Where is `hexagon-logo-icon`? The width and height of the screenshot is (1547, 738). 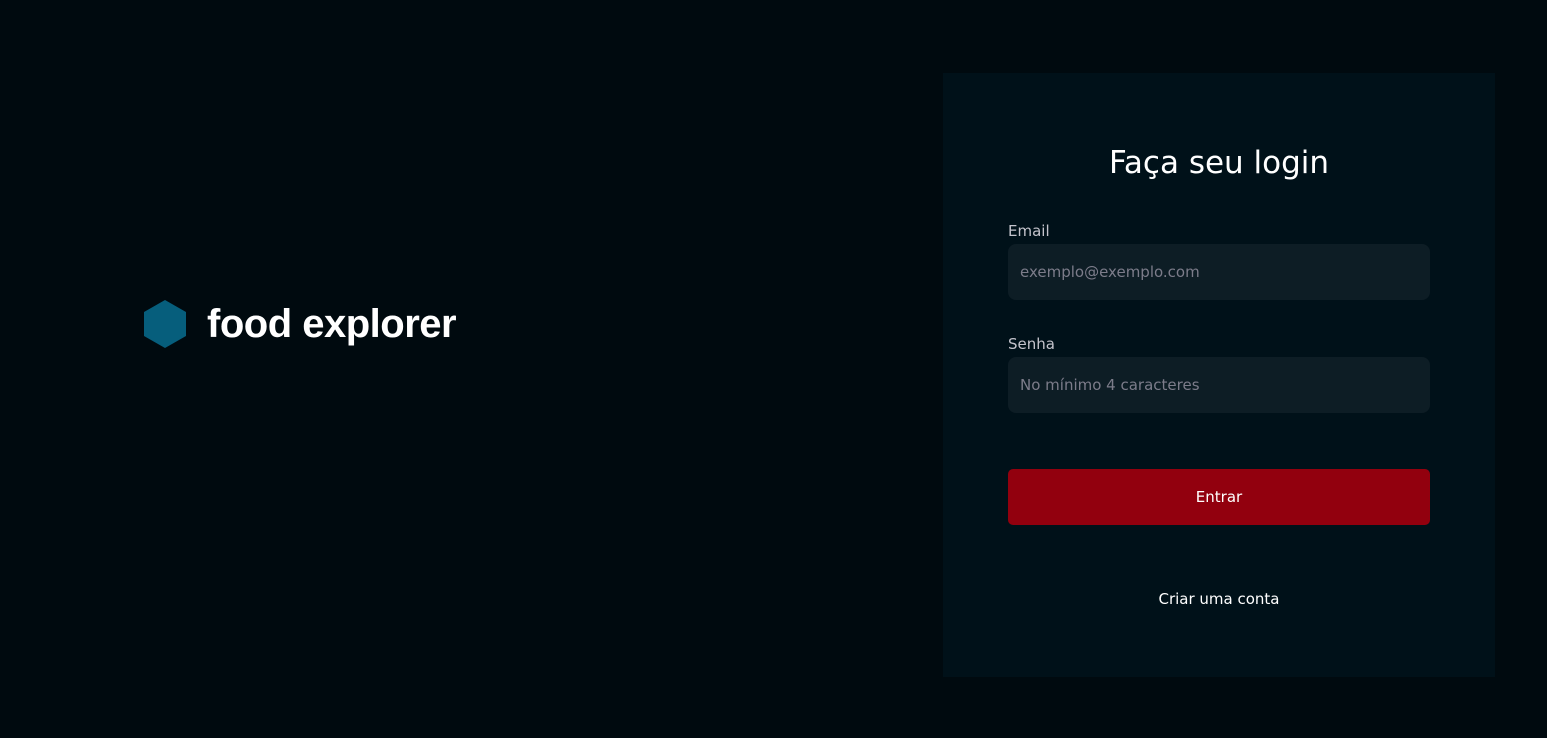
hexagon-logo-icon is located at coordinates (165, 324).